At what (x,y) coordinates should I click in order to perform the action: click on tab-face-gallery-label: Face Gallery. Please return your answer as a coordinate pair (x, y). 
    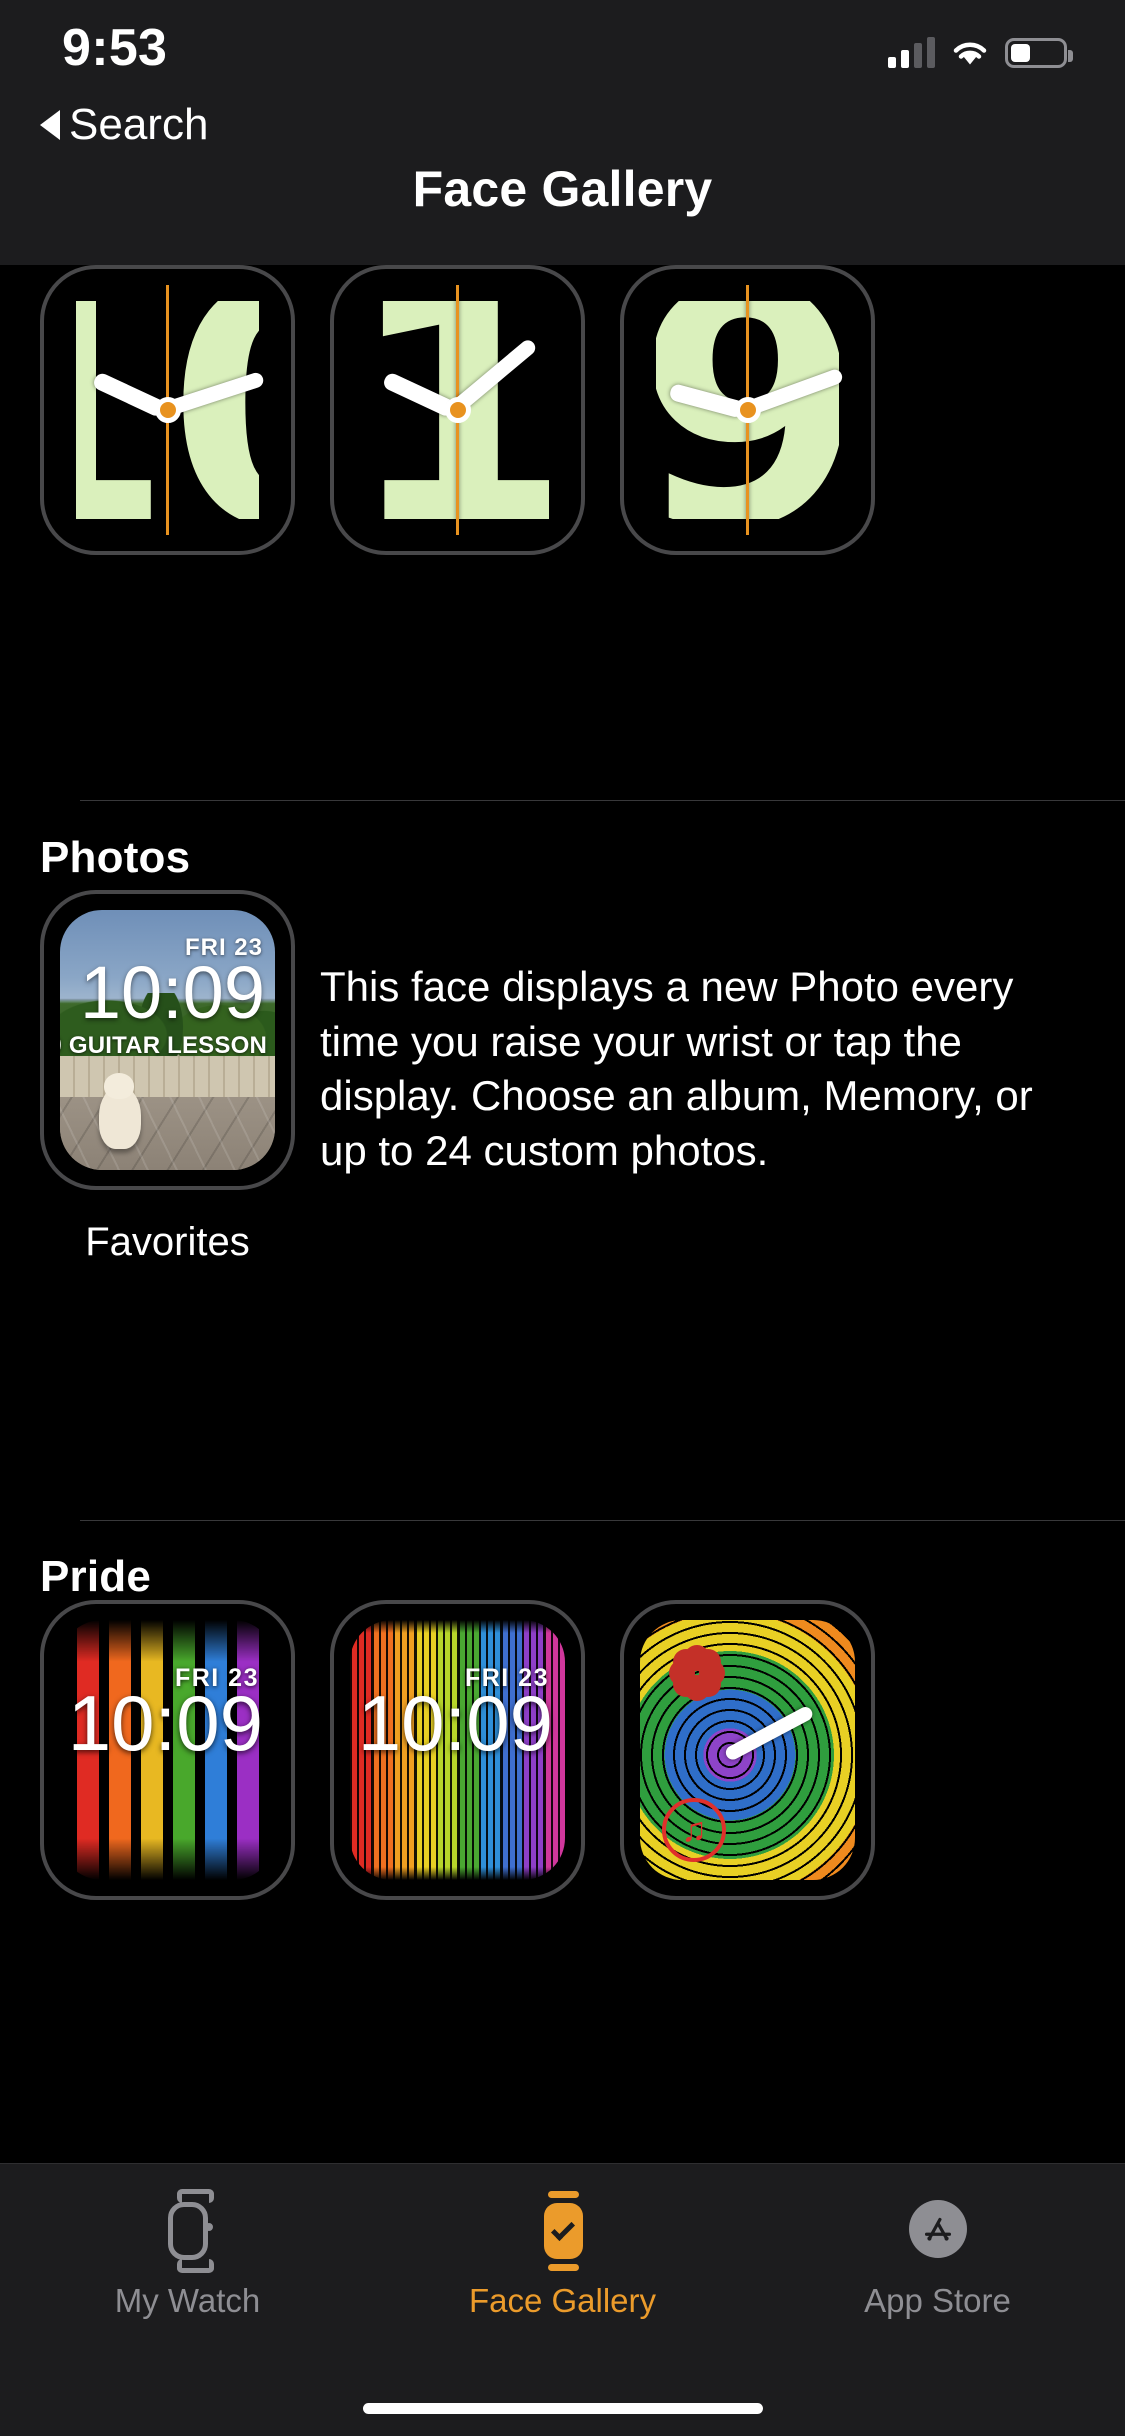
    Looking at the image, I should click on (562, 2300).